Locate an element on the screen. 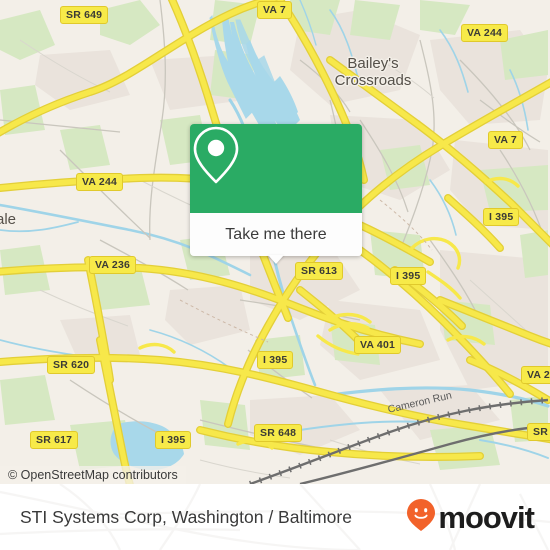  road-shield-sr-648: SR 648 is located at coordinates (278, 433).